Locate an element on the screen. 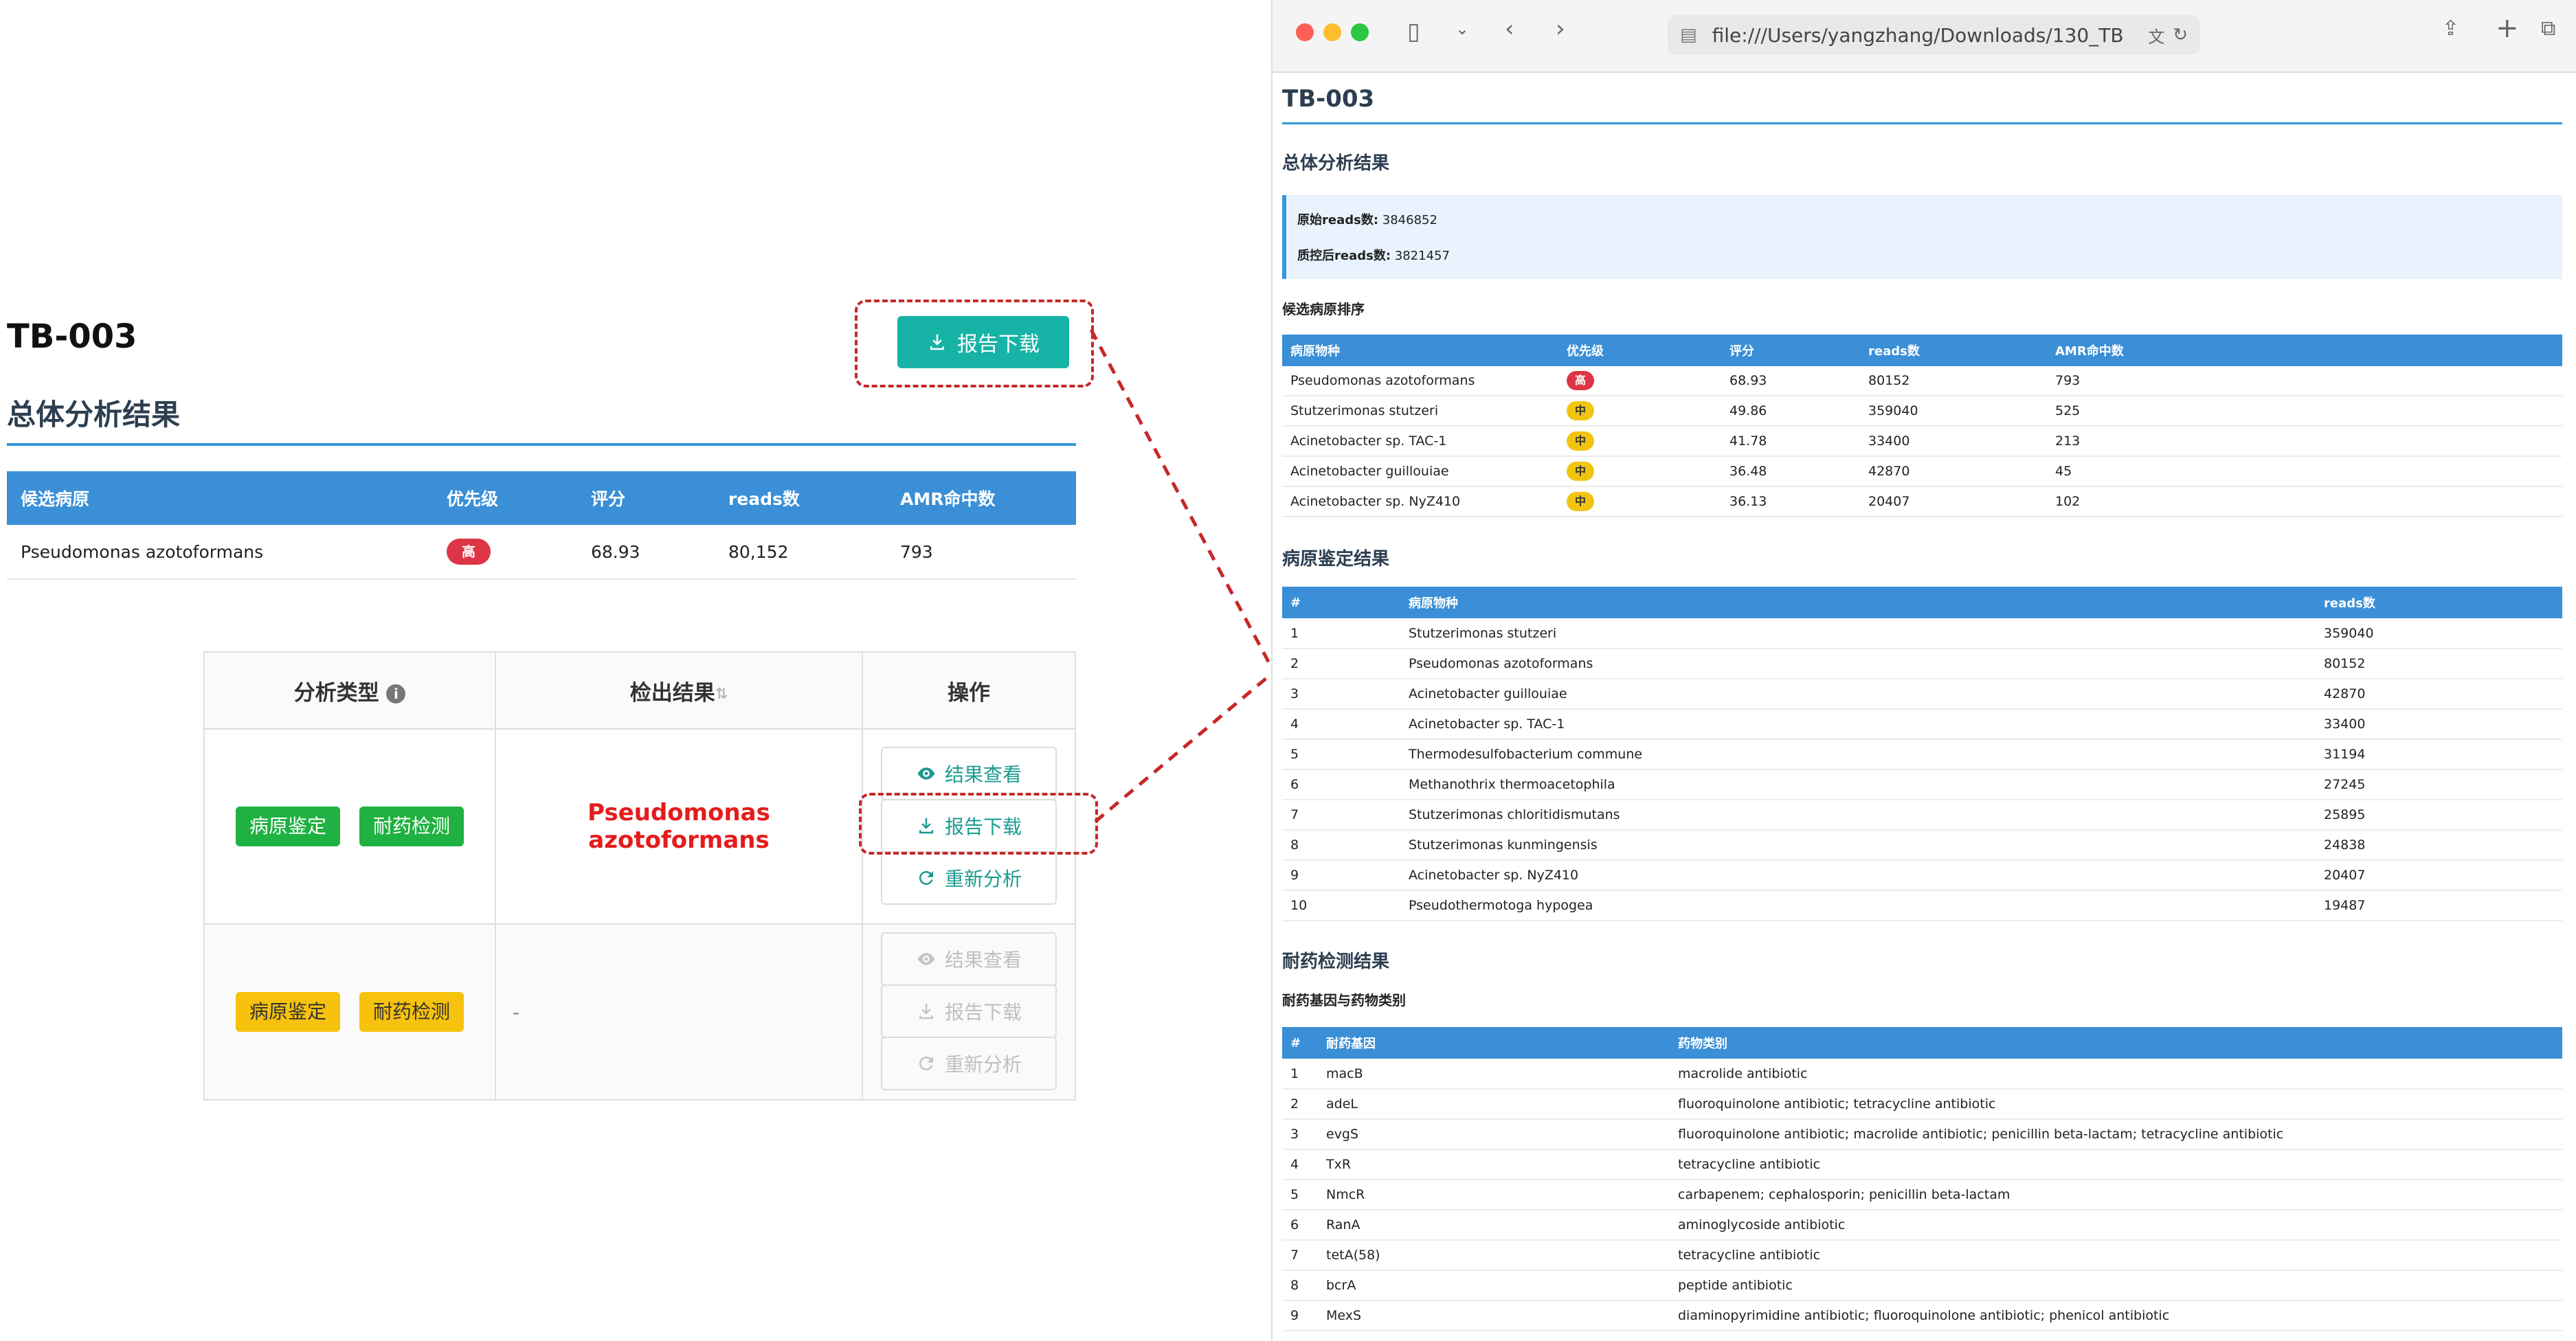  qc-reads-label: 质控后reads数: is located at coordinates (1344, 256).